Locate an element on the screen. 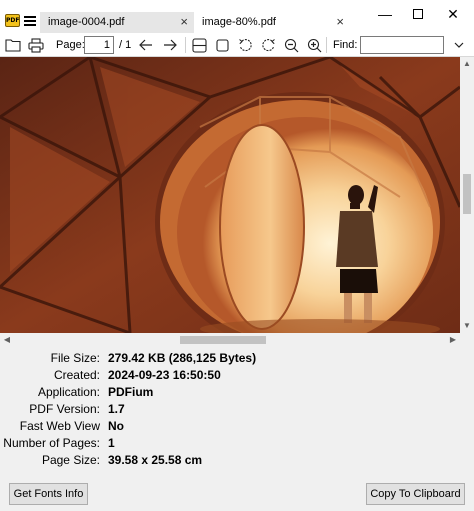 This screenshot has width=474, height=511. page-total: / 1 is located at coordinates (125, 45).